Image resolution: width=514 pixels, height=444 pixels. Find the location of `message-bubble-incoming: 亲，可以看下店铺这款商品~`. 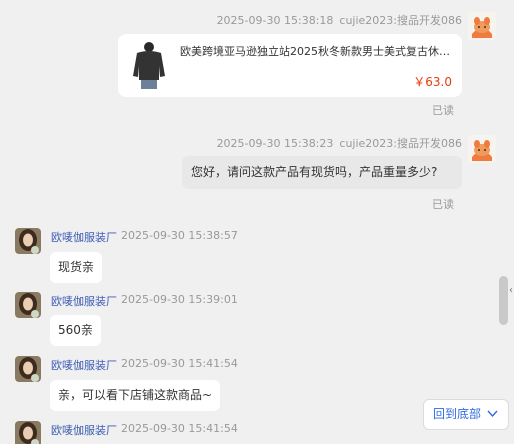

message-bubble-incoming: 亲，可以看下店铺这款商品~ is located at coordinates (135, 395).